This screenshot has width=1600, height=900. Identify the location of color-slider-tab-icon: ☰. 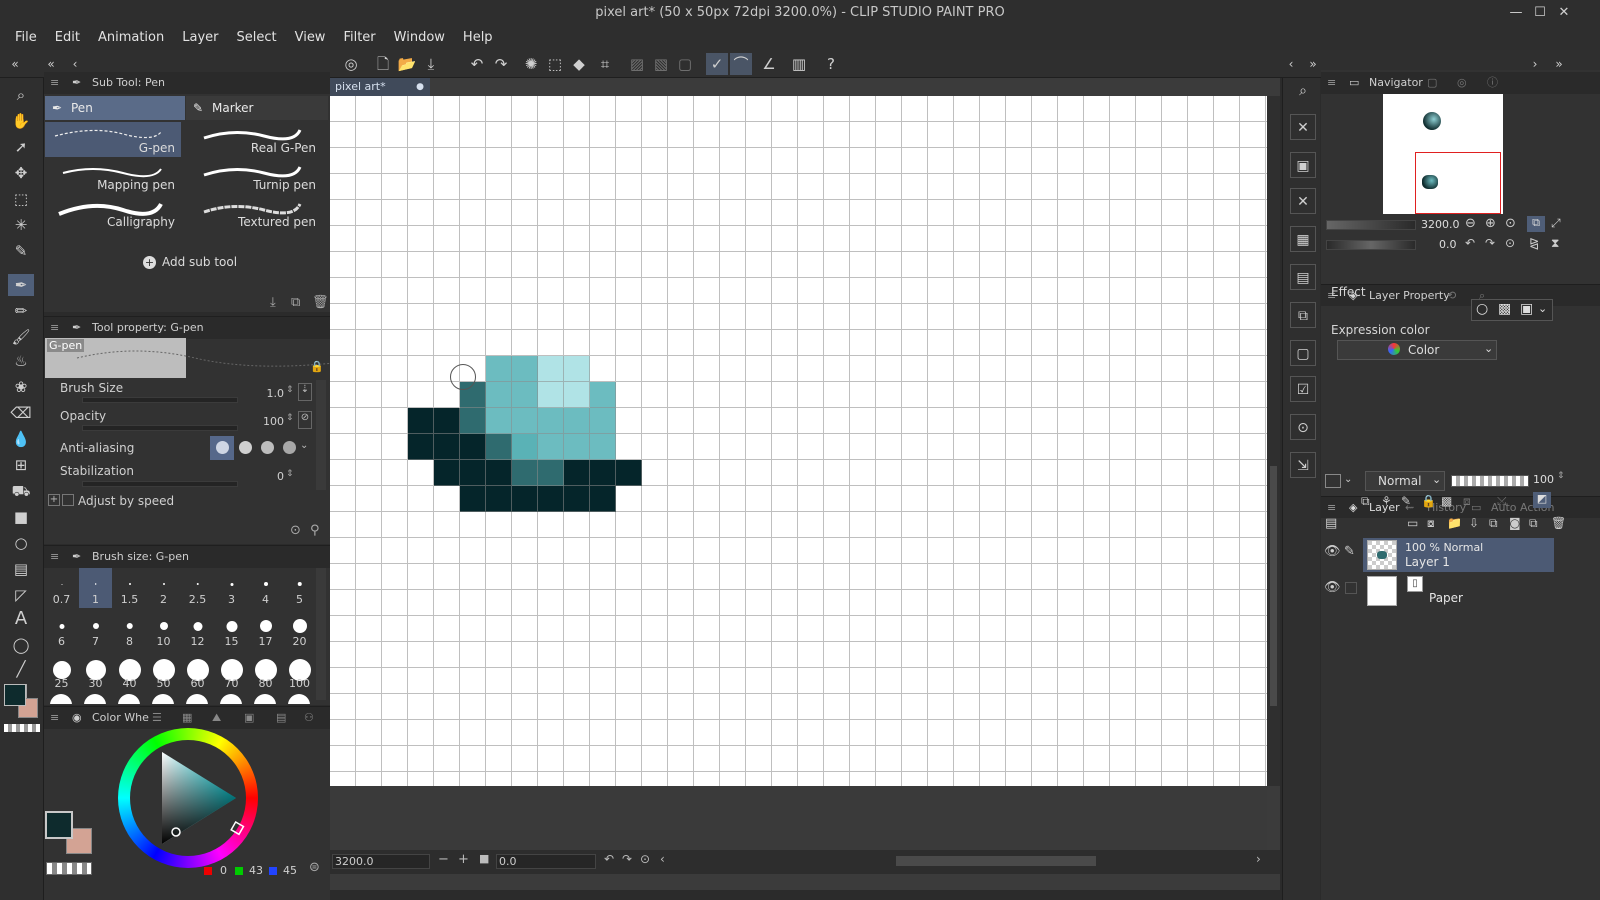
(157, 718).